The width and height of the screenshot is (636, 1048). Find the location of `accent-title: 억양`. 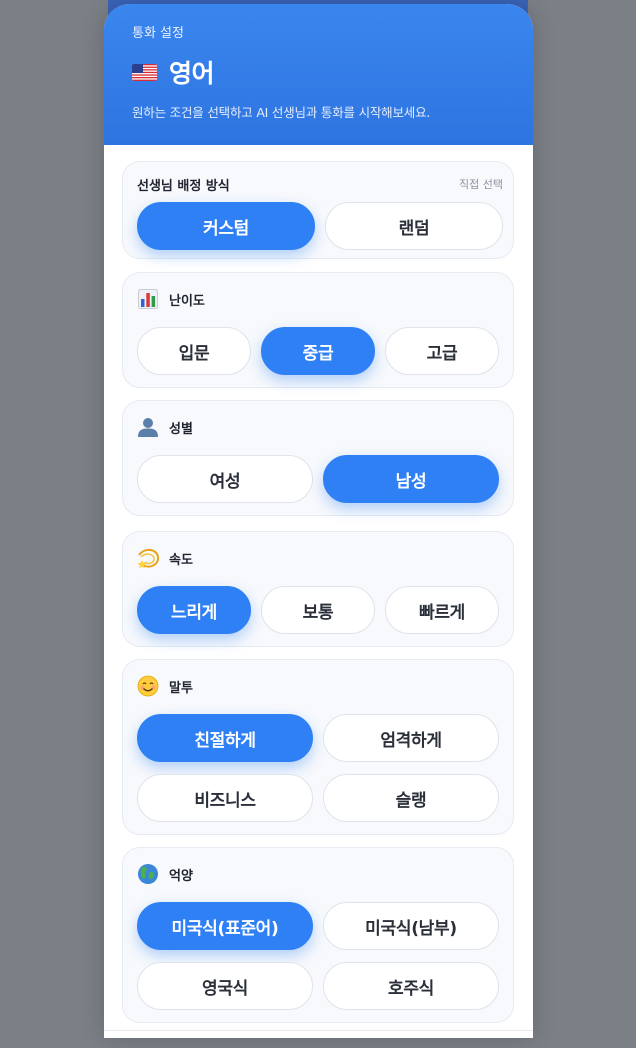

accent-title: 억양 is located at coordinates (181, 876).